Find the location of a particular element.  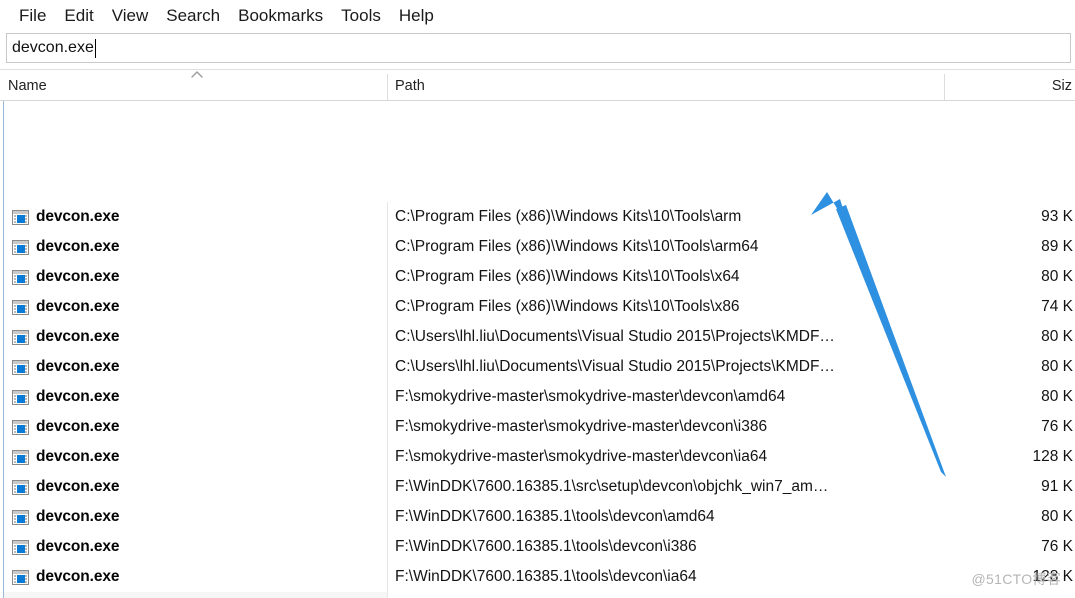

menu-item-edit: Edit is located at coordinates (78, 16).